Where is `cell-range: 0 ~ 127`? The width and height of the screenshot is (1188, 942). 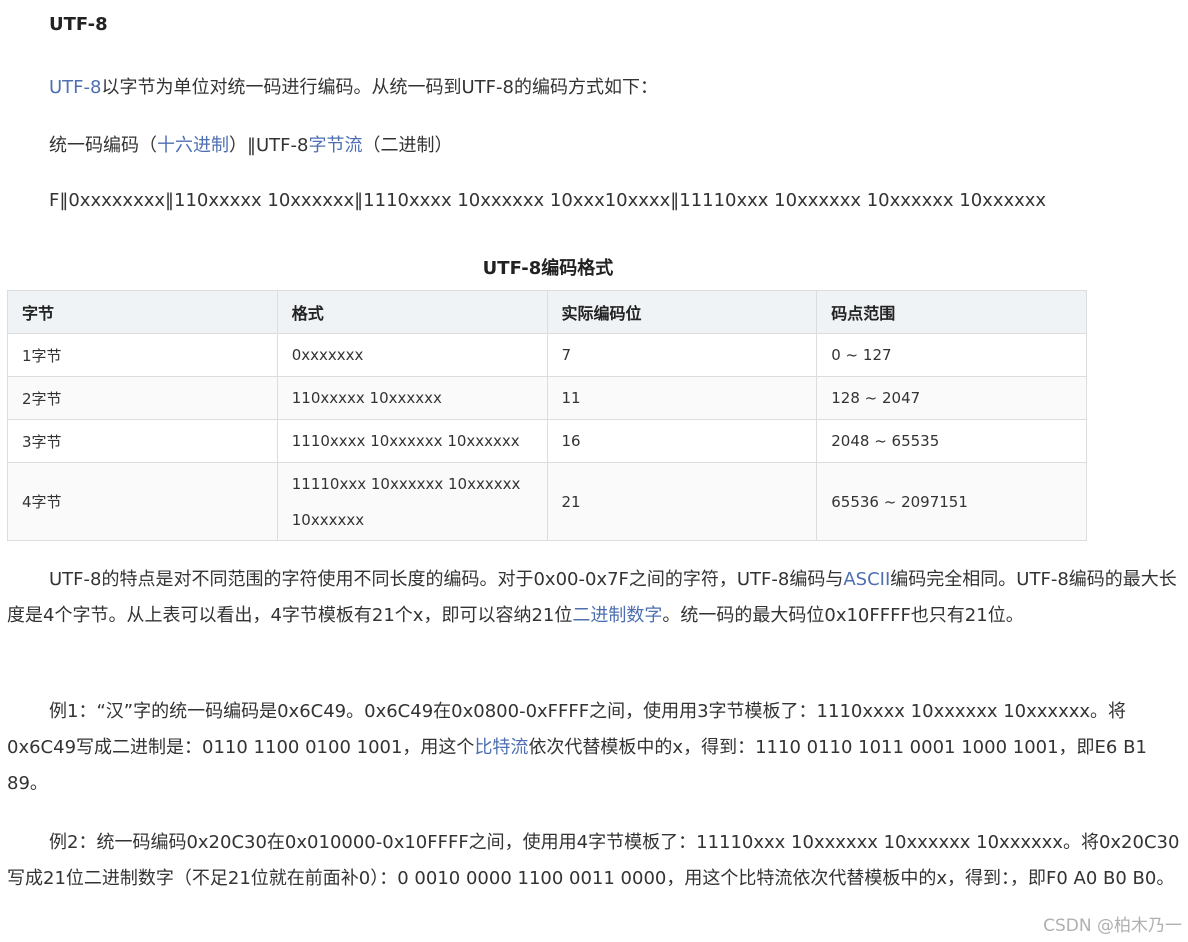 cell-range: 0 ~ 127 is located at coordinates (951, 355).